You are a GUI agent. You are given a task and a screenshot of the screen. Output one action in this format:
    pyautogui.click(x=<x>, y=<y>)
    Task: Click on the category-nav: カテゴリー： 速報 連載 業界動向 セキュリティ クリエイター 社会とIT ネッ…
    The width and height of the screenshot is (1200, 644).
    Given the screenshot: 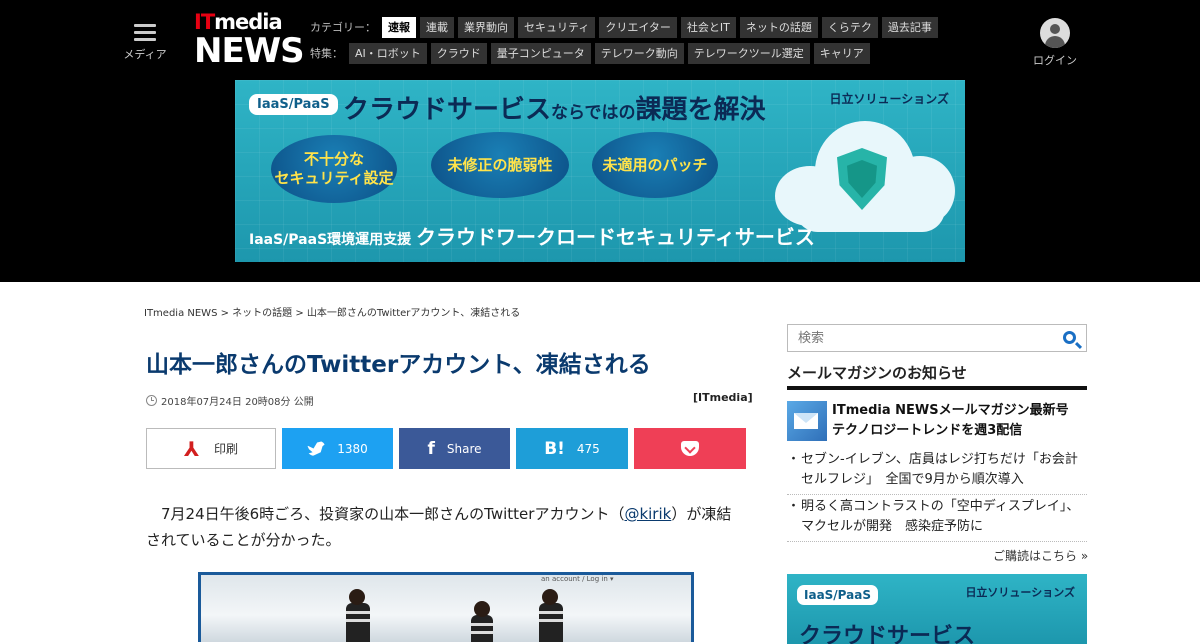 What is the action you would take?
    pyautogui.click(x=626, y=27)
    